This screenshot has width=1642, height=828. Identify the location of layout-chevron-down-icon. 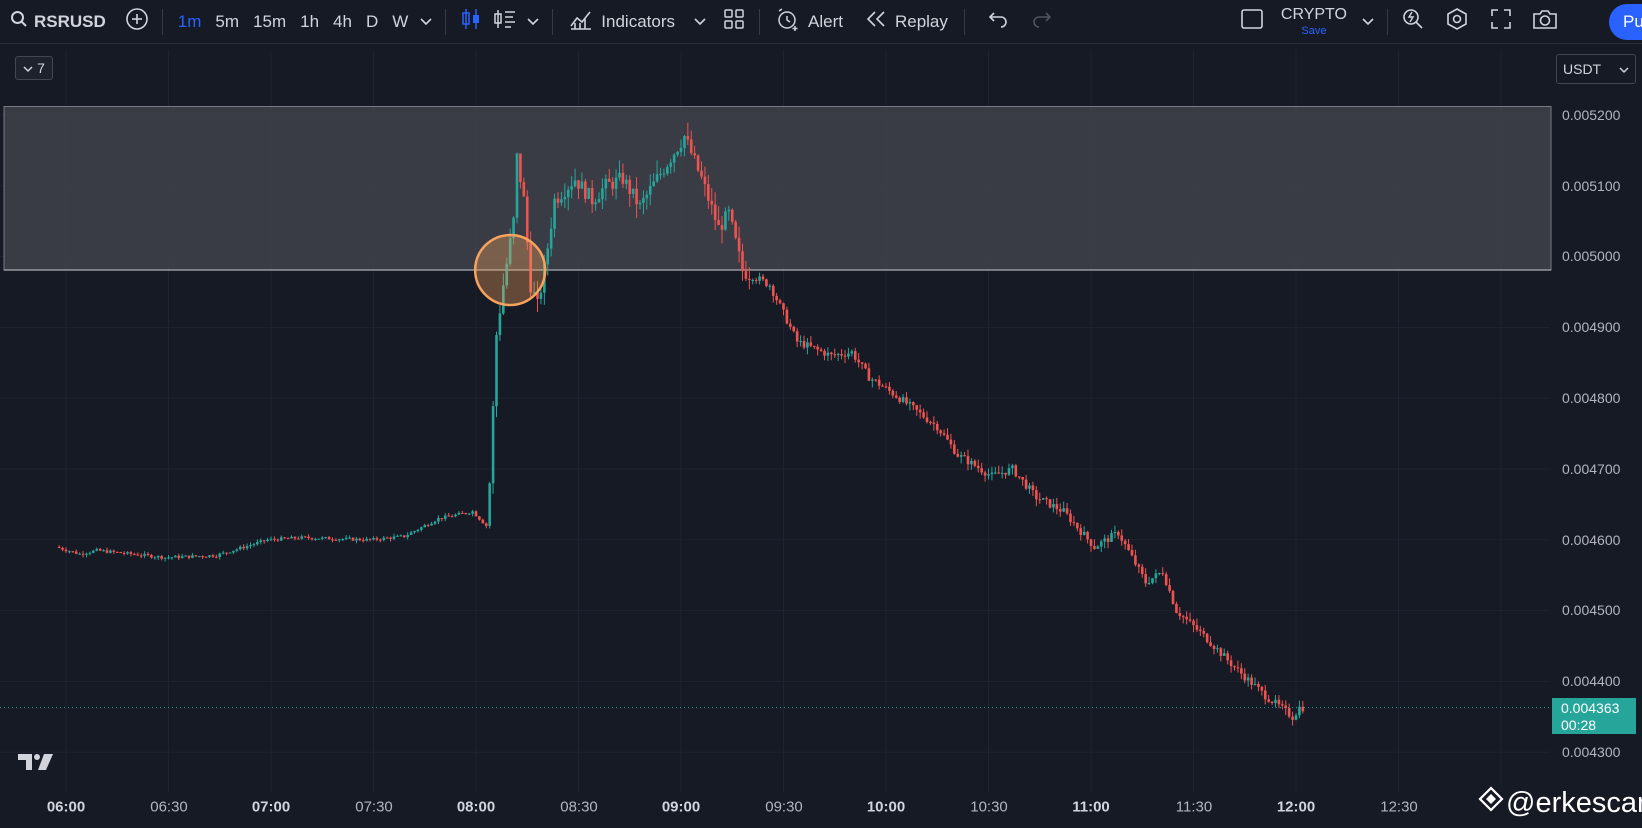
(1368, 21).